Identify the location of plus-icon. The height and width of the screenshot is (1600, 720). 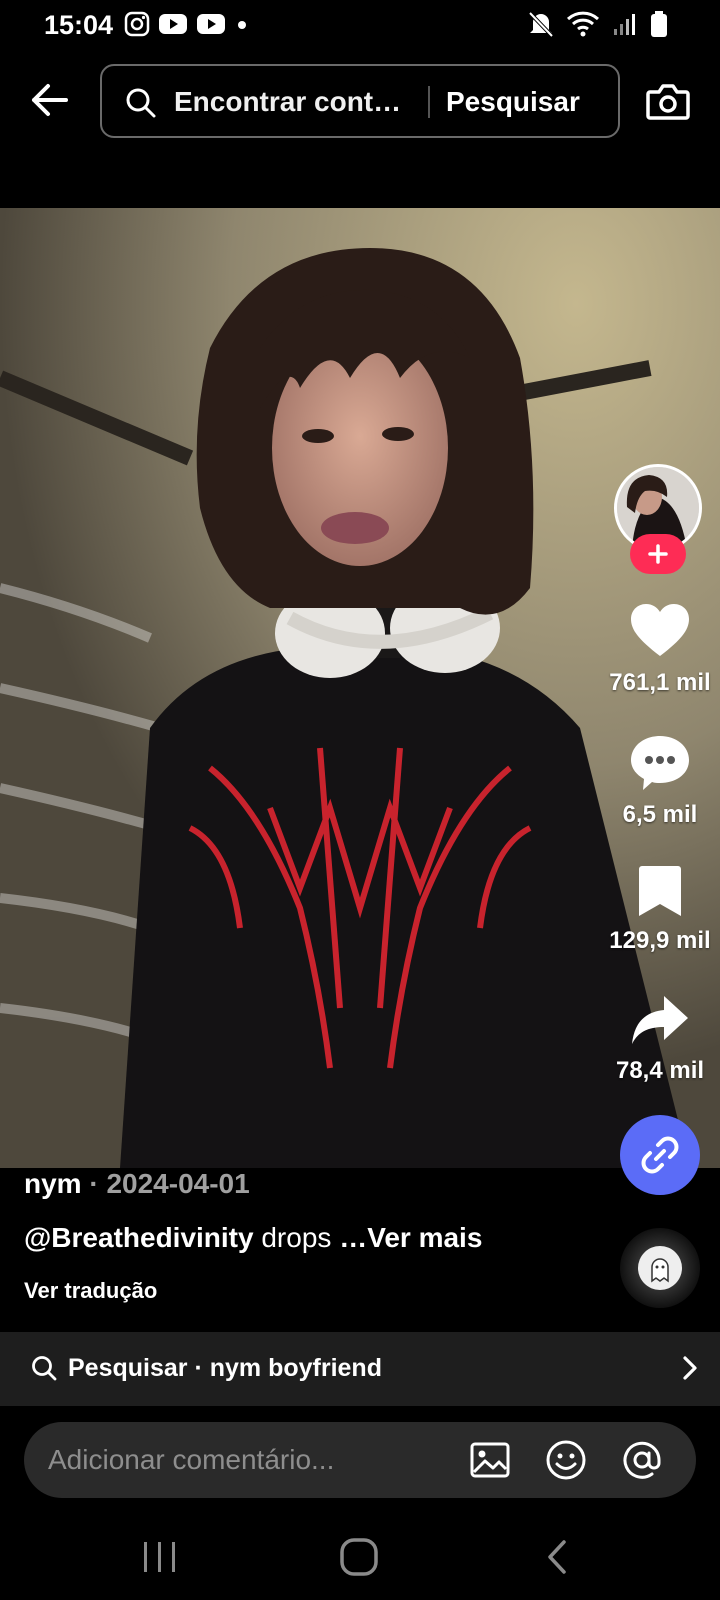
(658, 554).